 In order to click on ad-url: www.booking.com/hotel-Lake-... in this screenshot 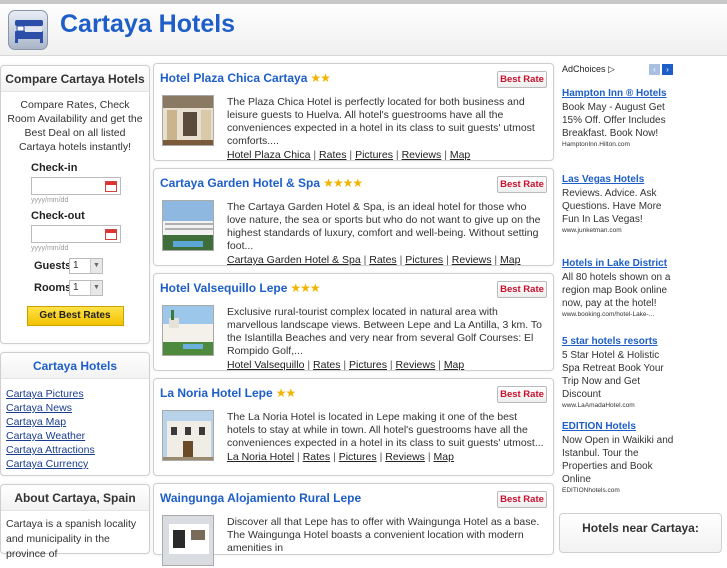, I will do `click(618, 314)`.